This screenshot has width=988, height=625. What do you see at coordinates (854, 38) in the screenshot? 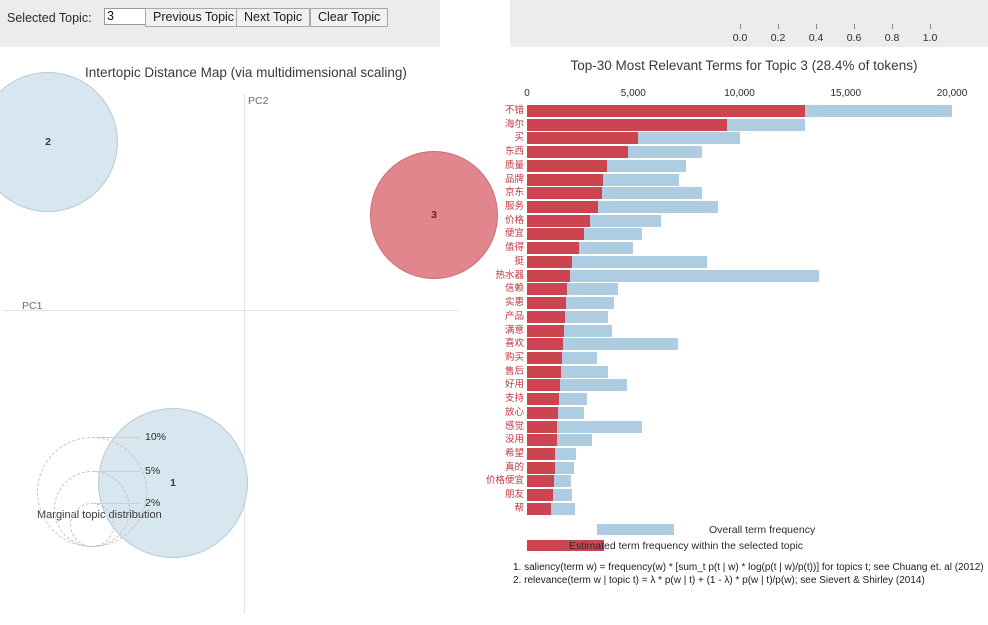
I see `slider-tick-label: 0.6` at bounding box center [854, 38].